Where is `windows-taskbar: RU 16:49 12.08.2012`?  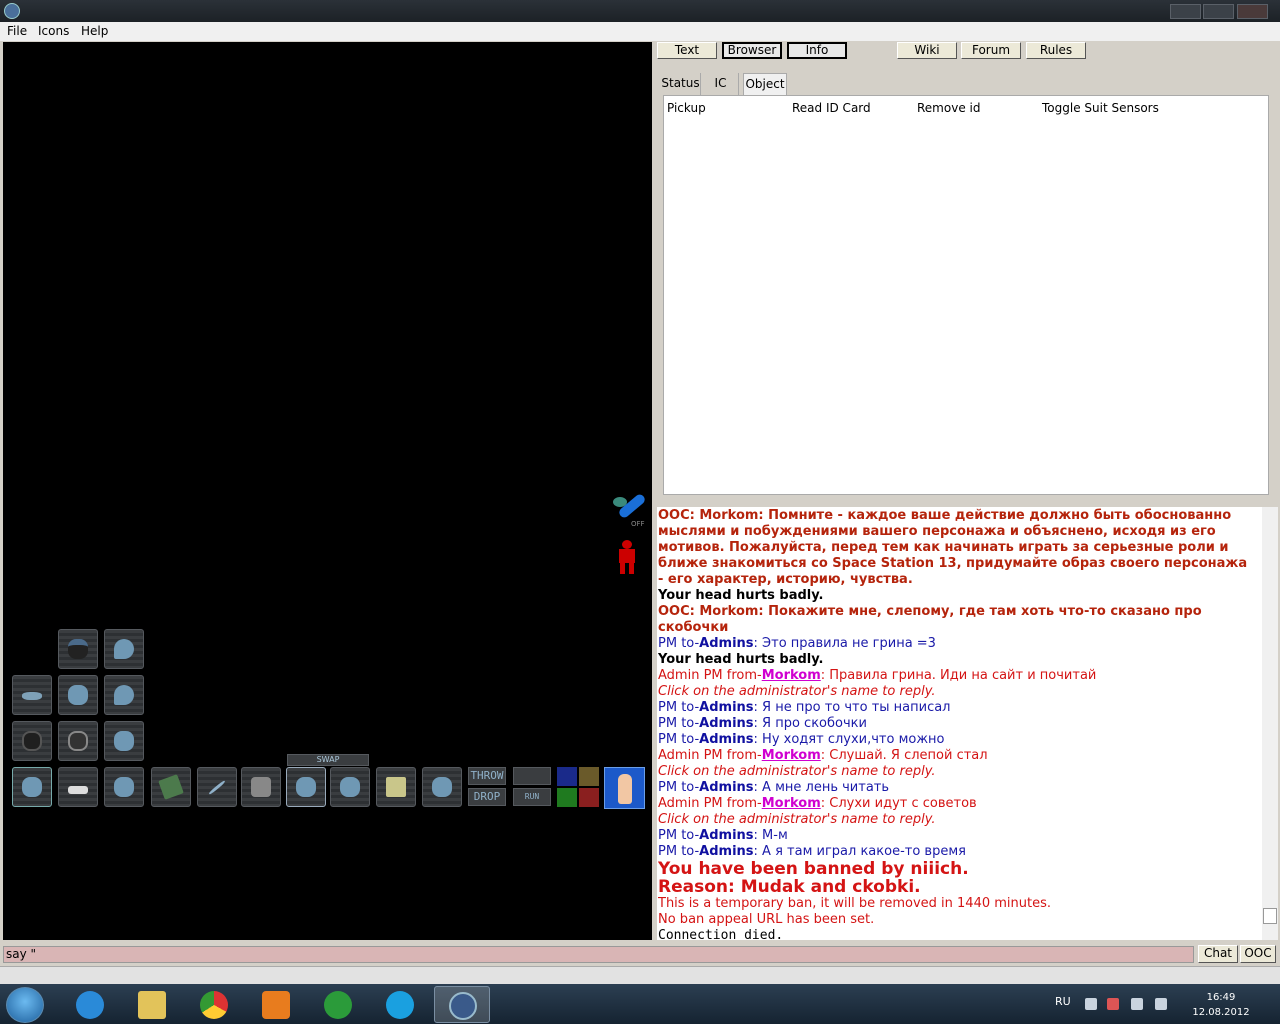
windows-taskbar: RU 16:49 12.08.2012 is located at coordinates (640, 1004).